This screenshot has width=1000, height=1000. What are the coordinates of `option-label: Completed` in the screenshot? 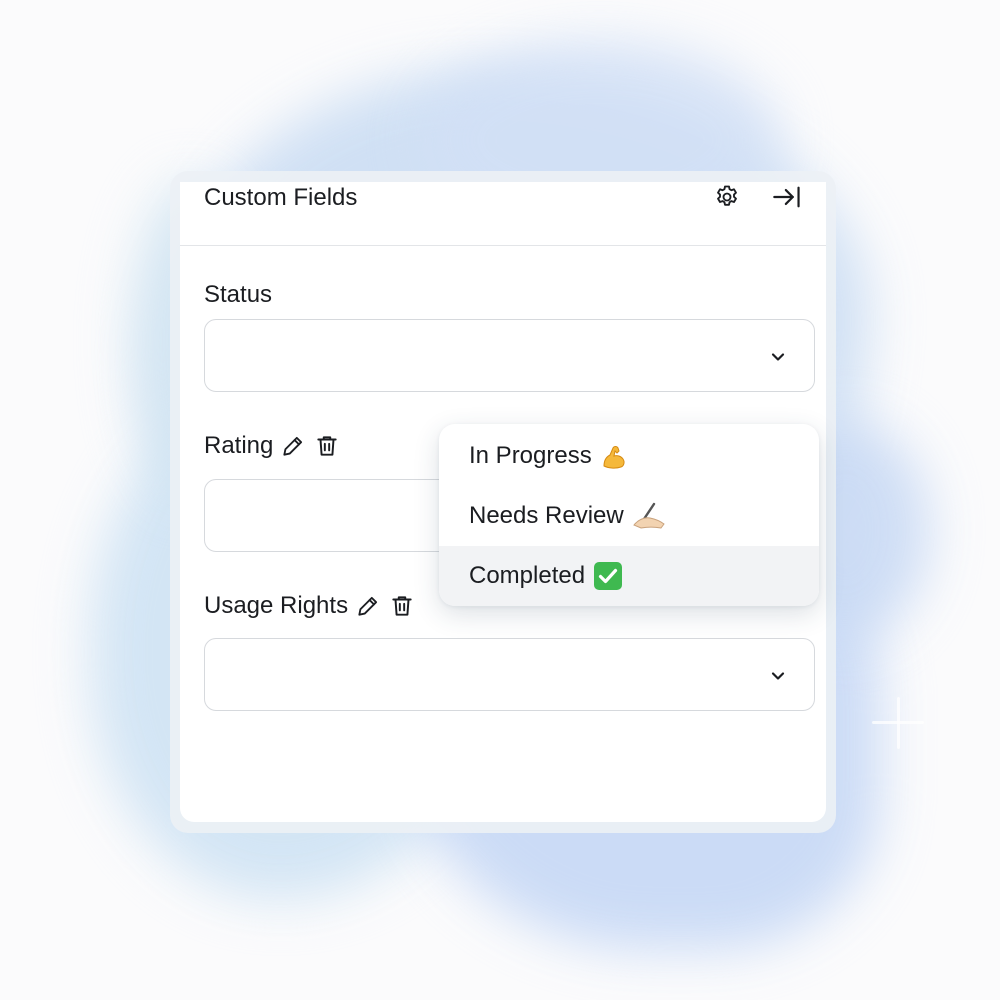 It's located at (527, 575).